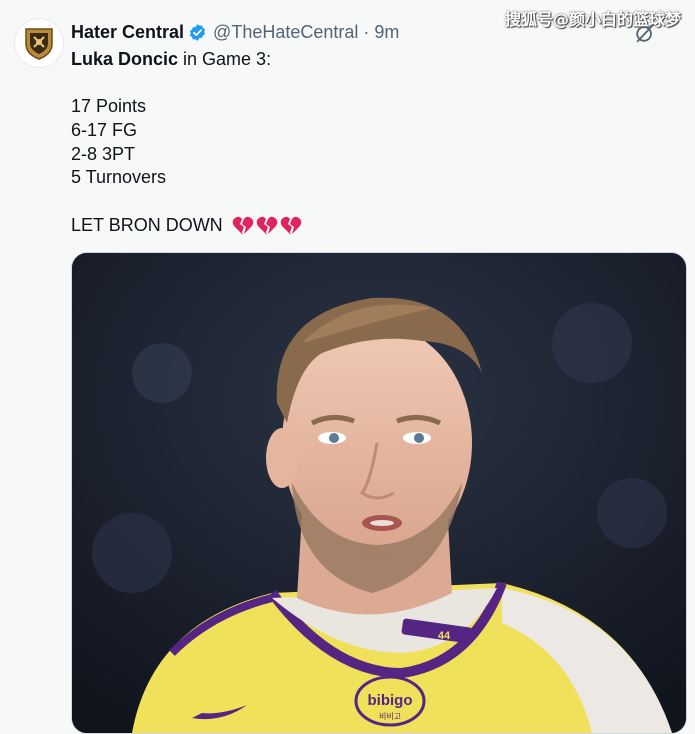 The image size is (695, 734). What do you see at coordinates (386, 32) in the screenshot?
I see `timestamp: 9m` at bounding box center [386, 32].